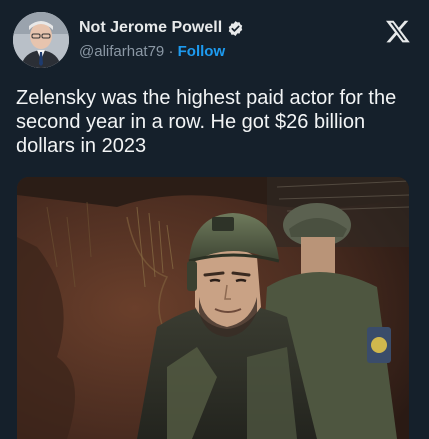  What do you see at coordinates (202, 51) in the screenshot?
I see `follow-link: Follow` at bounding box center [202, 51].